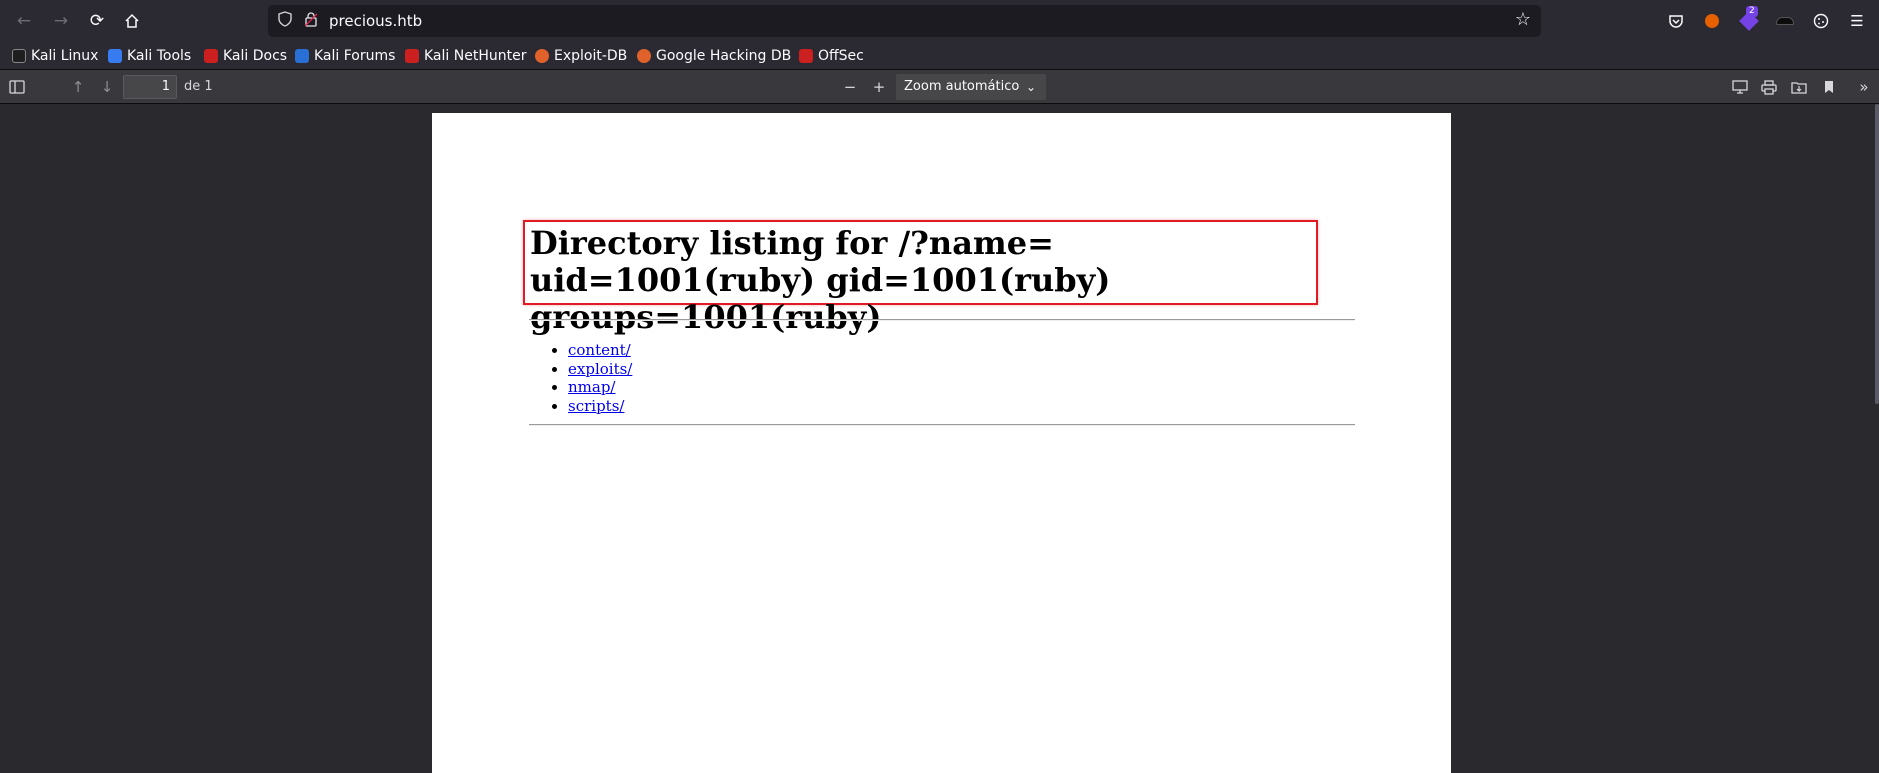 The image size is (1879, 773). What do you see at coordinates (355, 56) in the screenshot?
I see `bookmark-label: Kali Forums` at bounding box center [355, 56].